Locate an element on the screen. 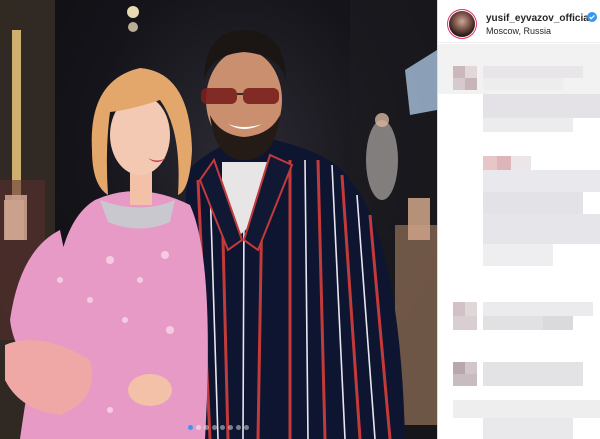  username-link: yusif_eyvazov_official is located at coordinates (539, 18).